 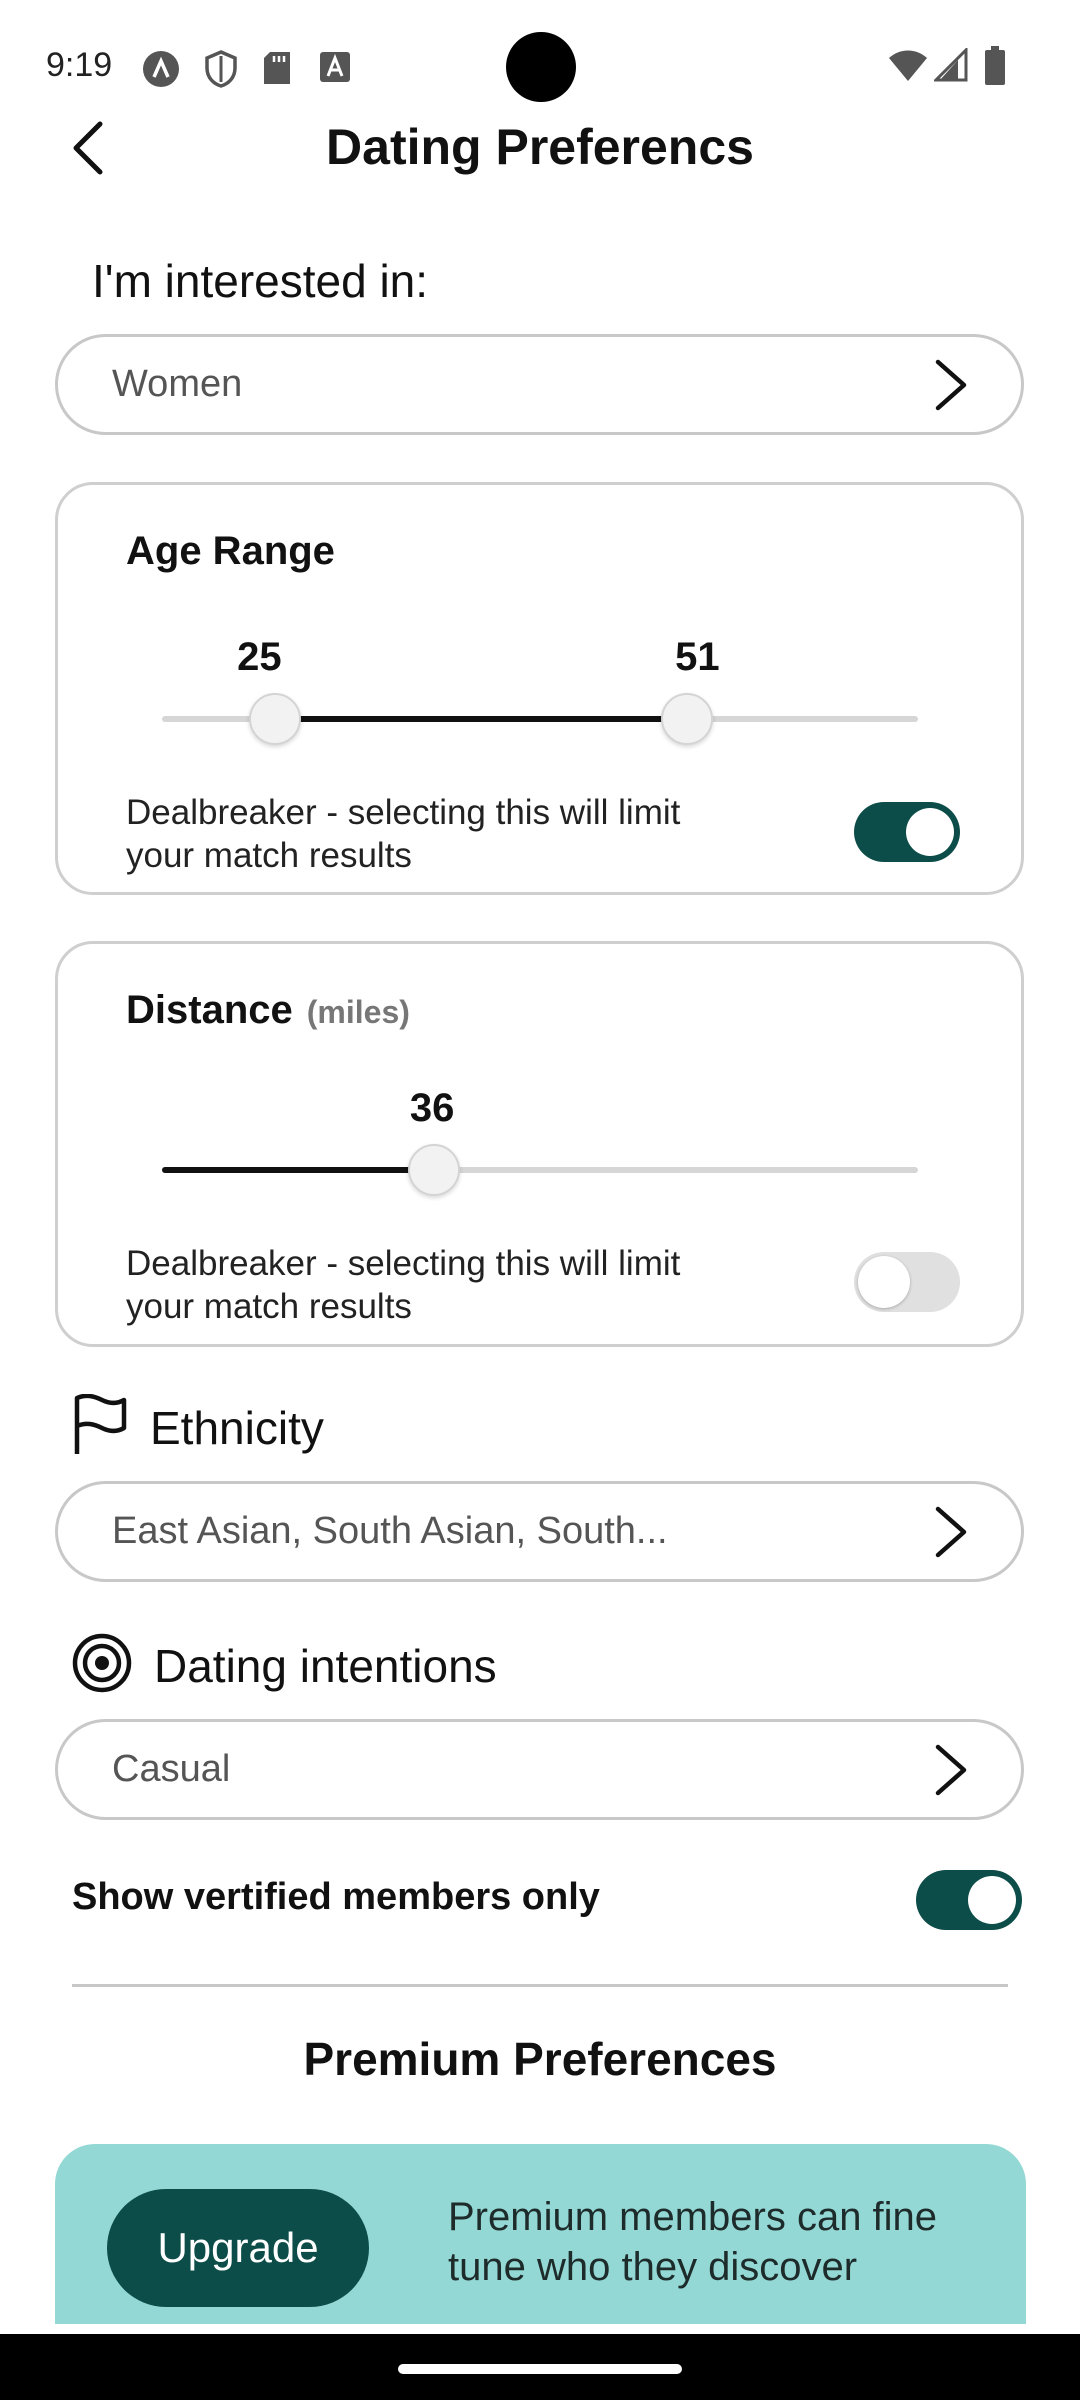 I want to click on ethnicity-header: Ethnicity, so click(x=198, y=1427).